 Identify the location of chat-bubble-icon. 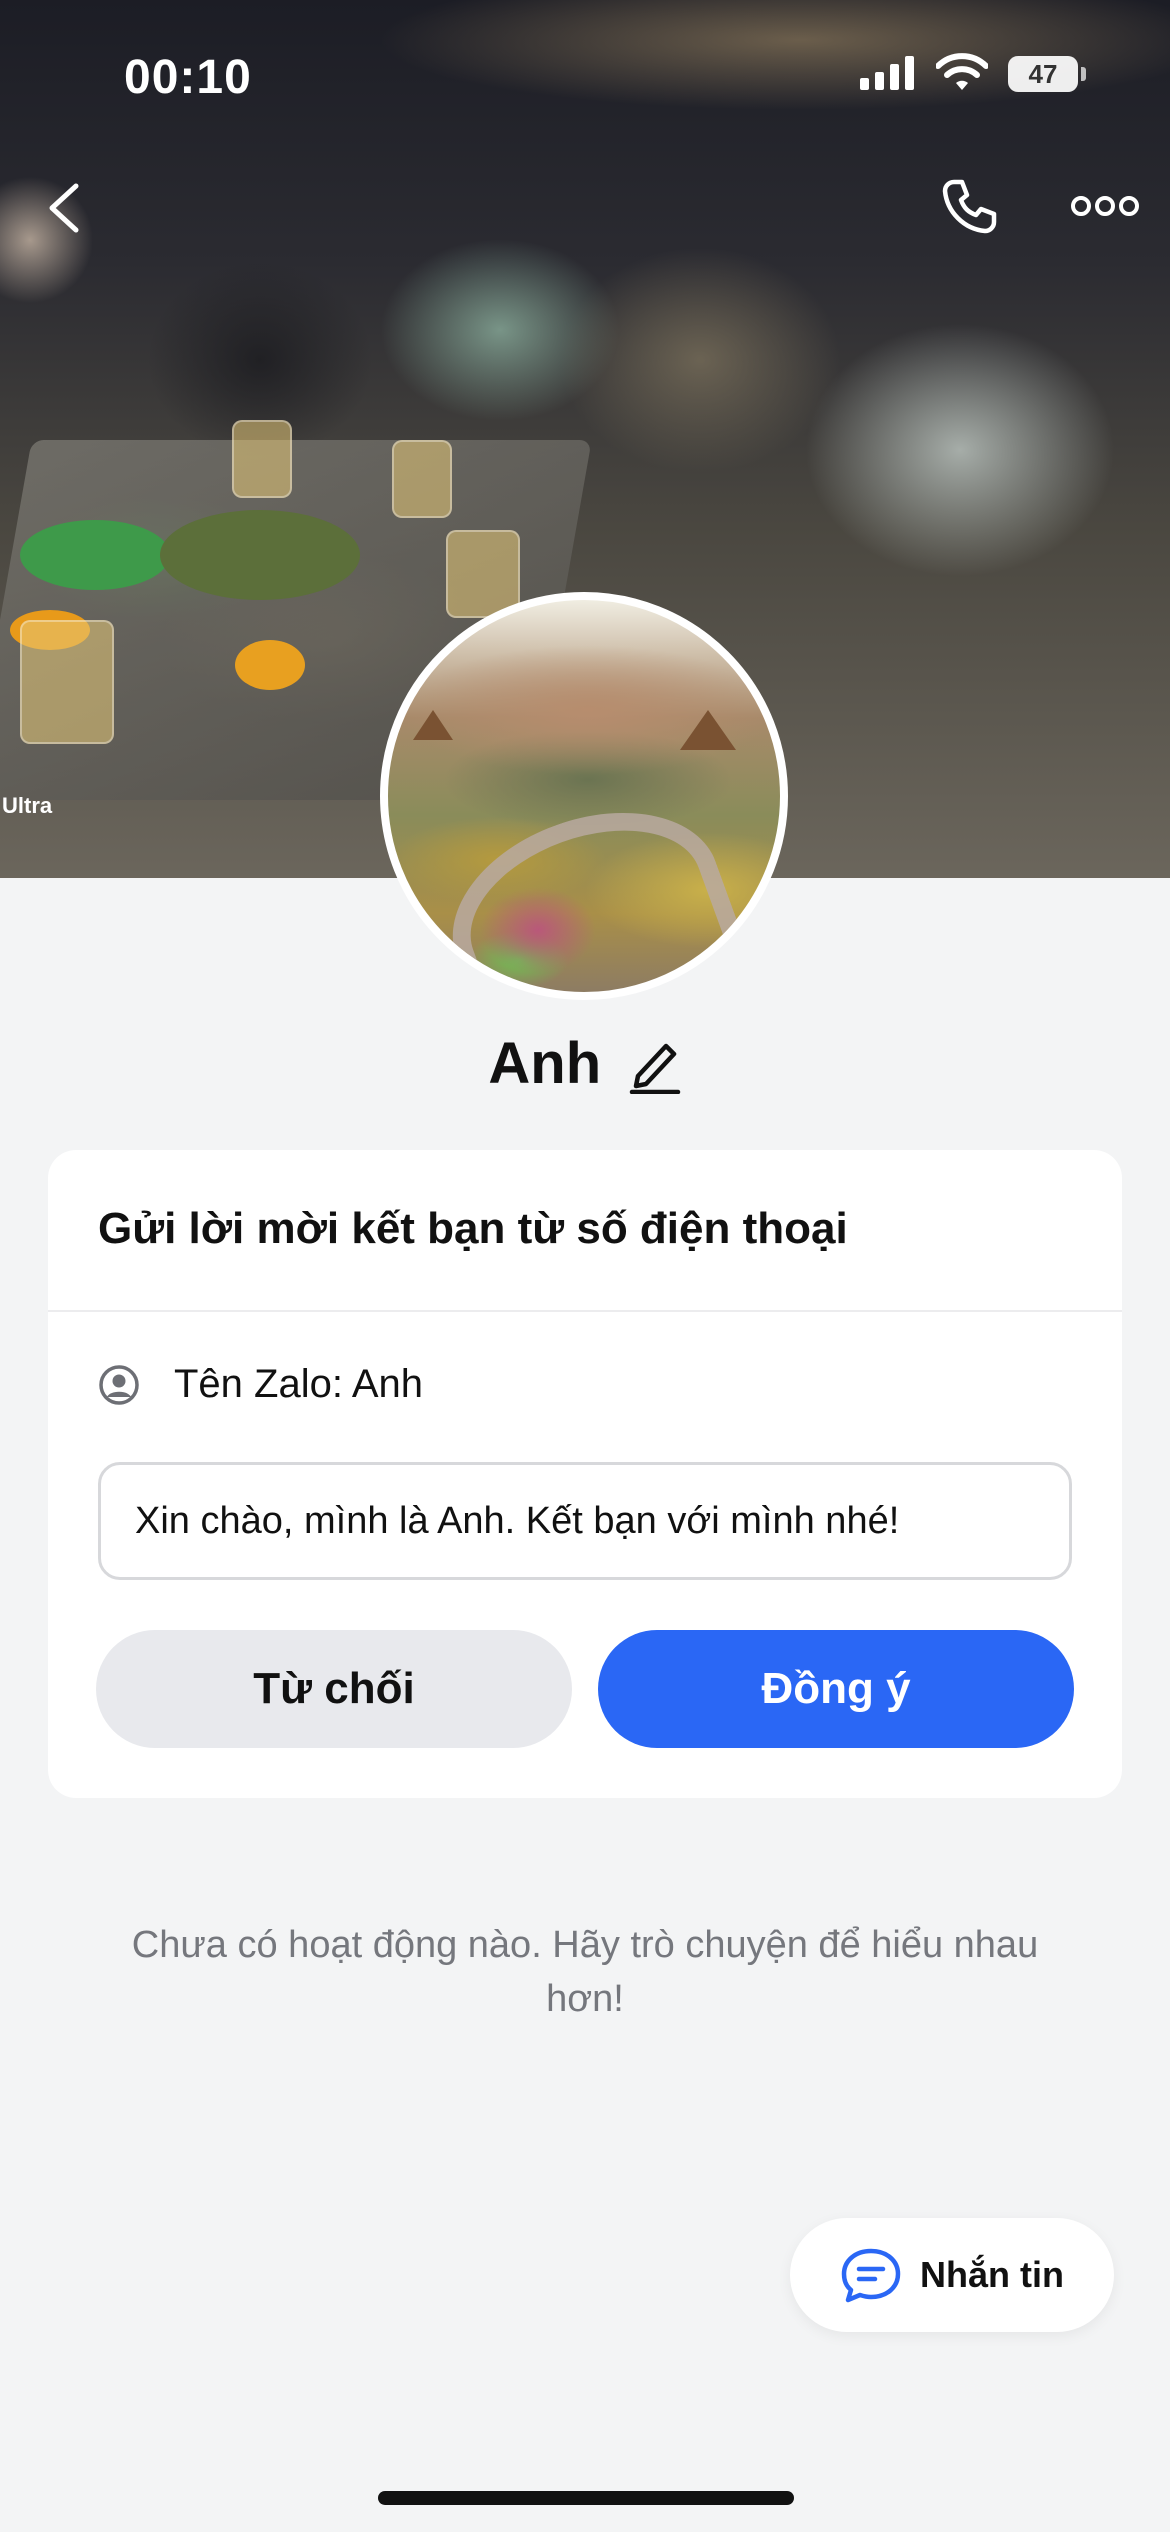
(871, 2275).